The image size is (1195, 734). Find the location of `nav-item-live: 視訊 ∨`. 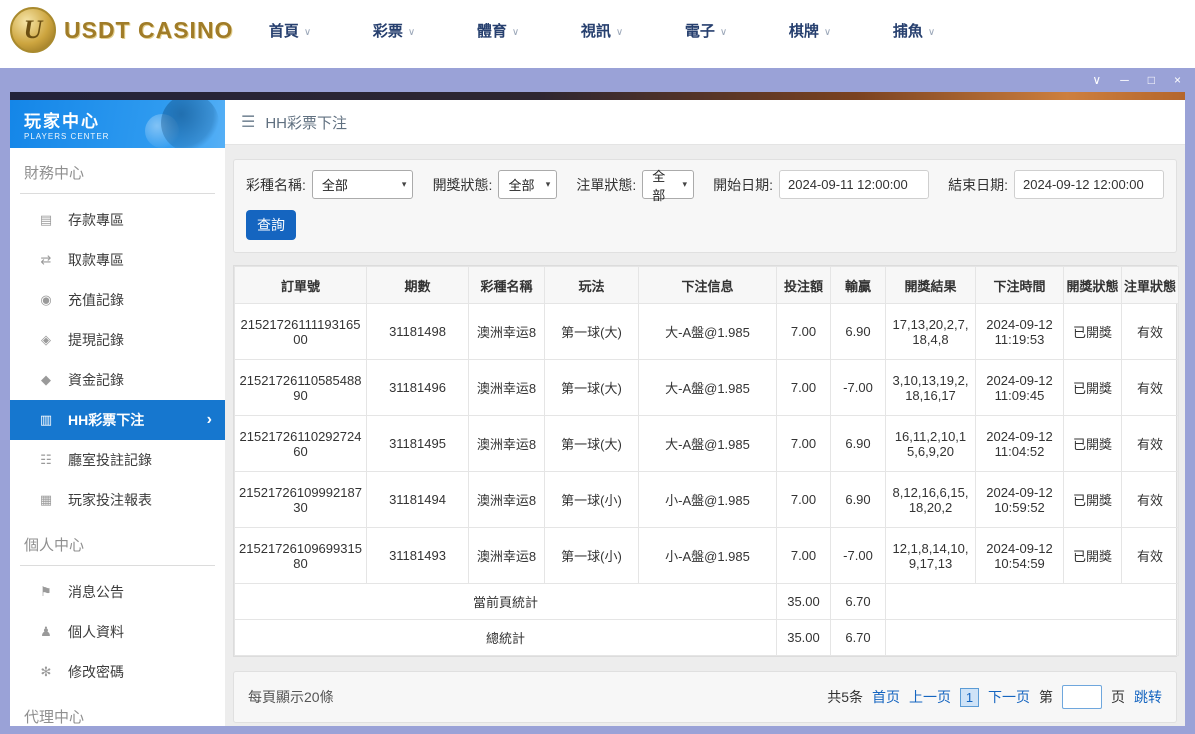

nav-item-live: 視訊 ∨ is located at coordinates (602, 30).